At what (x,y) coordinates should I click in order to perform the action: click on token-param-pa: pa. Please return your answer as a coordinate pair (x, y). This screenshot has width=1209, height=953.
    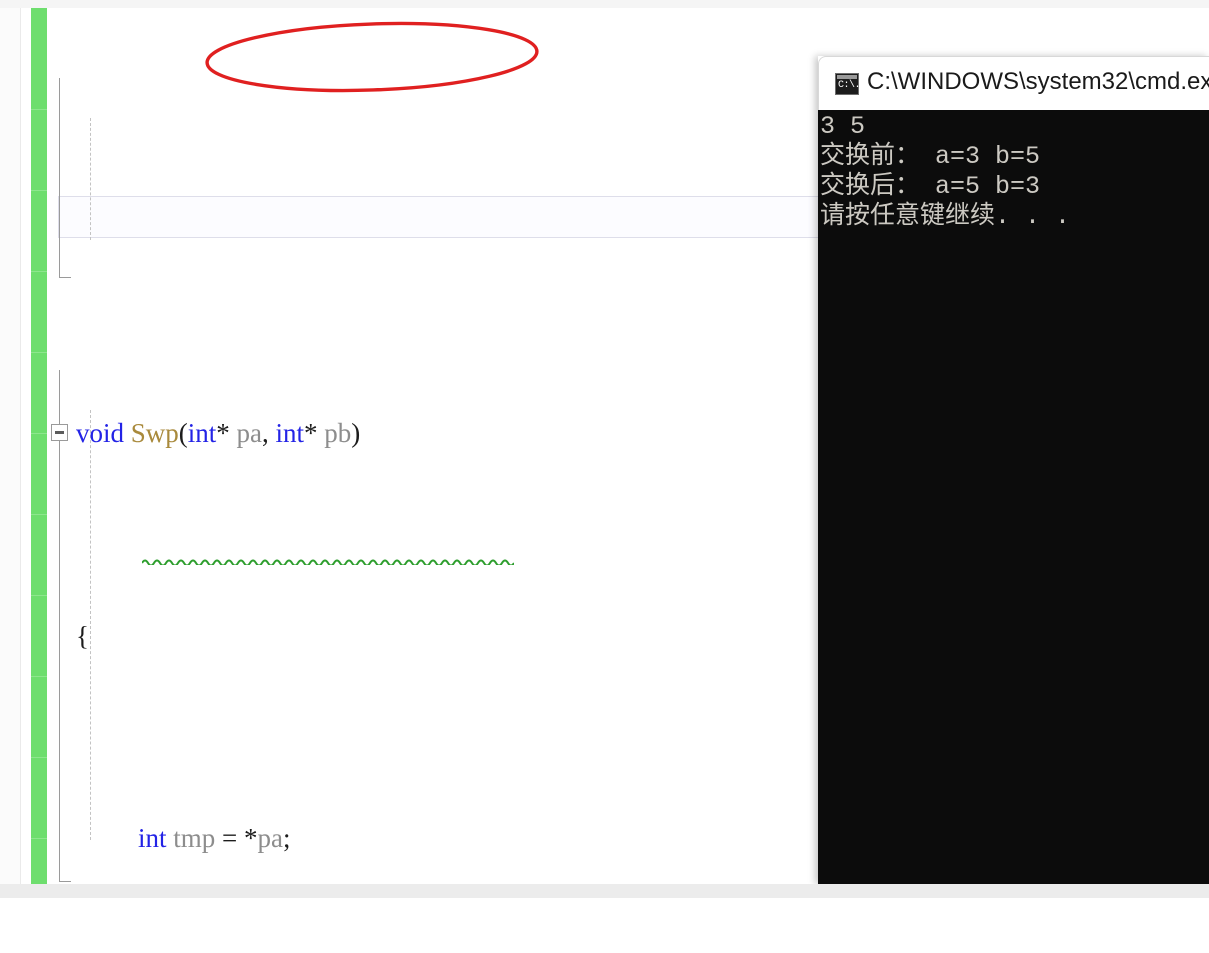
    Looking at the image, I should click on (249, 433).